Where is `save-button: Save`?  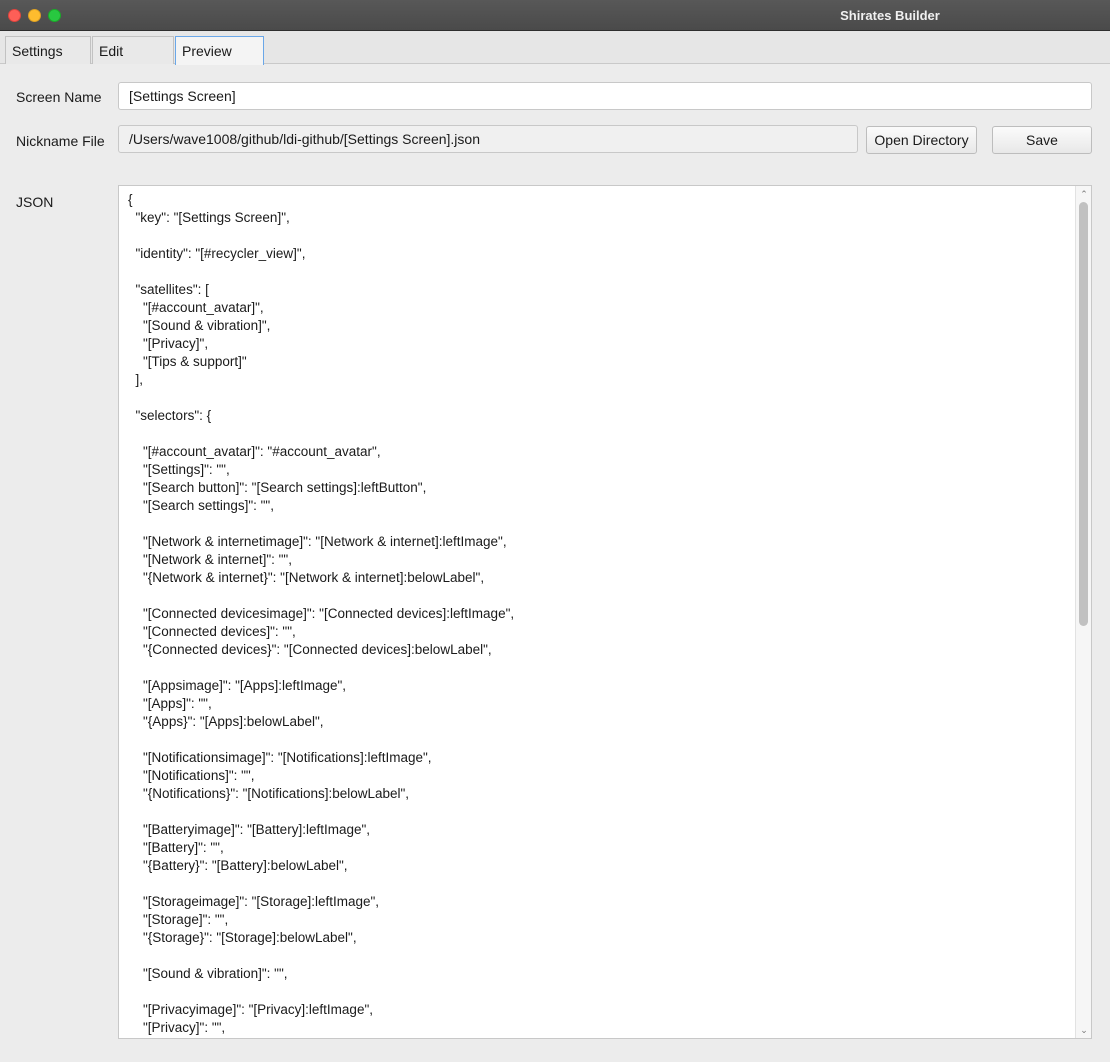 save-button: Save is located at coordinates (1042, 140).